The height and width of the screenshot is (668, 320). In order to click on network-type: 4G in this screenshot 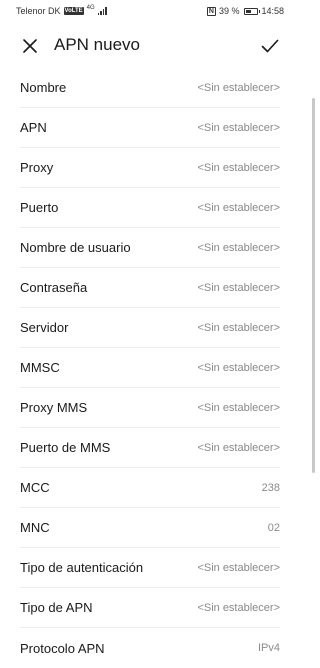, I will do `click(90, 8)`.